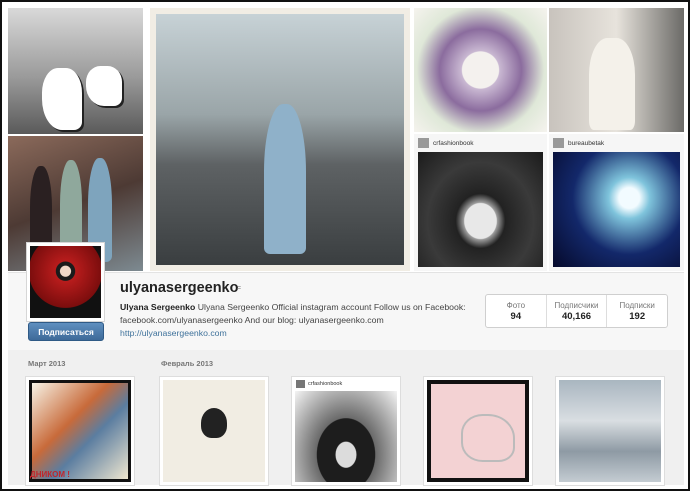  I want to click on collage-photo-show: bureaubetak, so click(616, 202).